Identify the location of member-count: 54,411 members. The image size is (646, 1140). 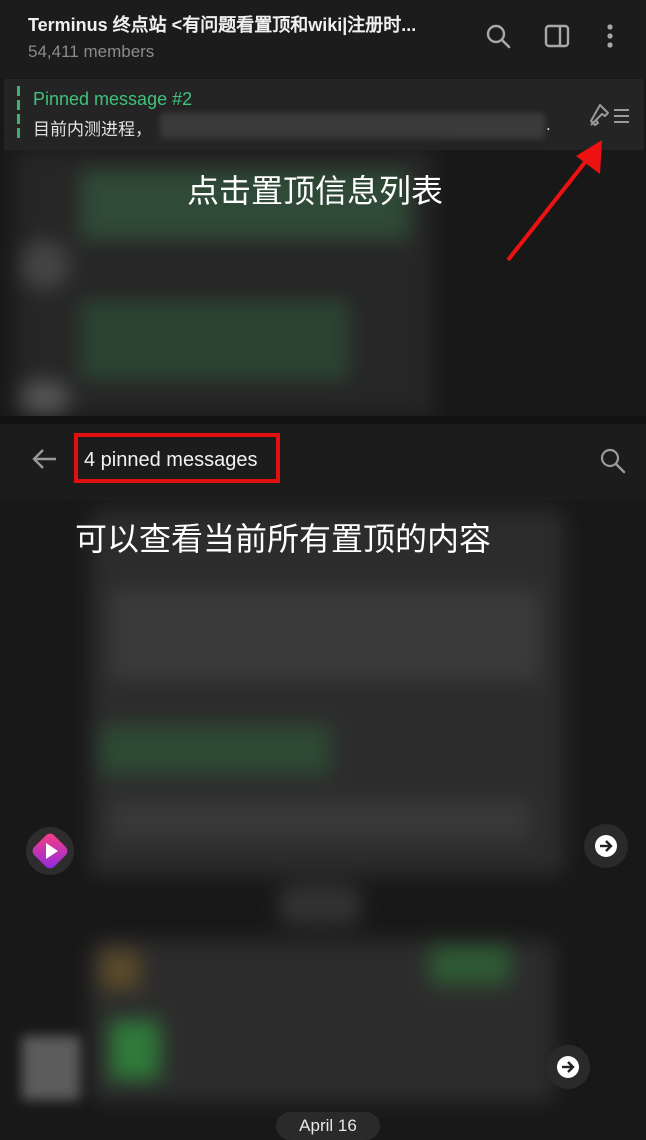
(91, 51).